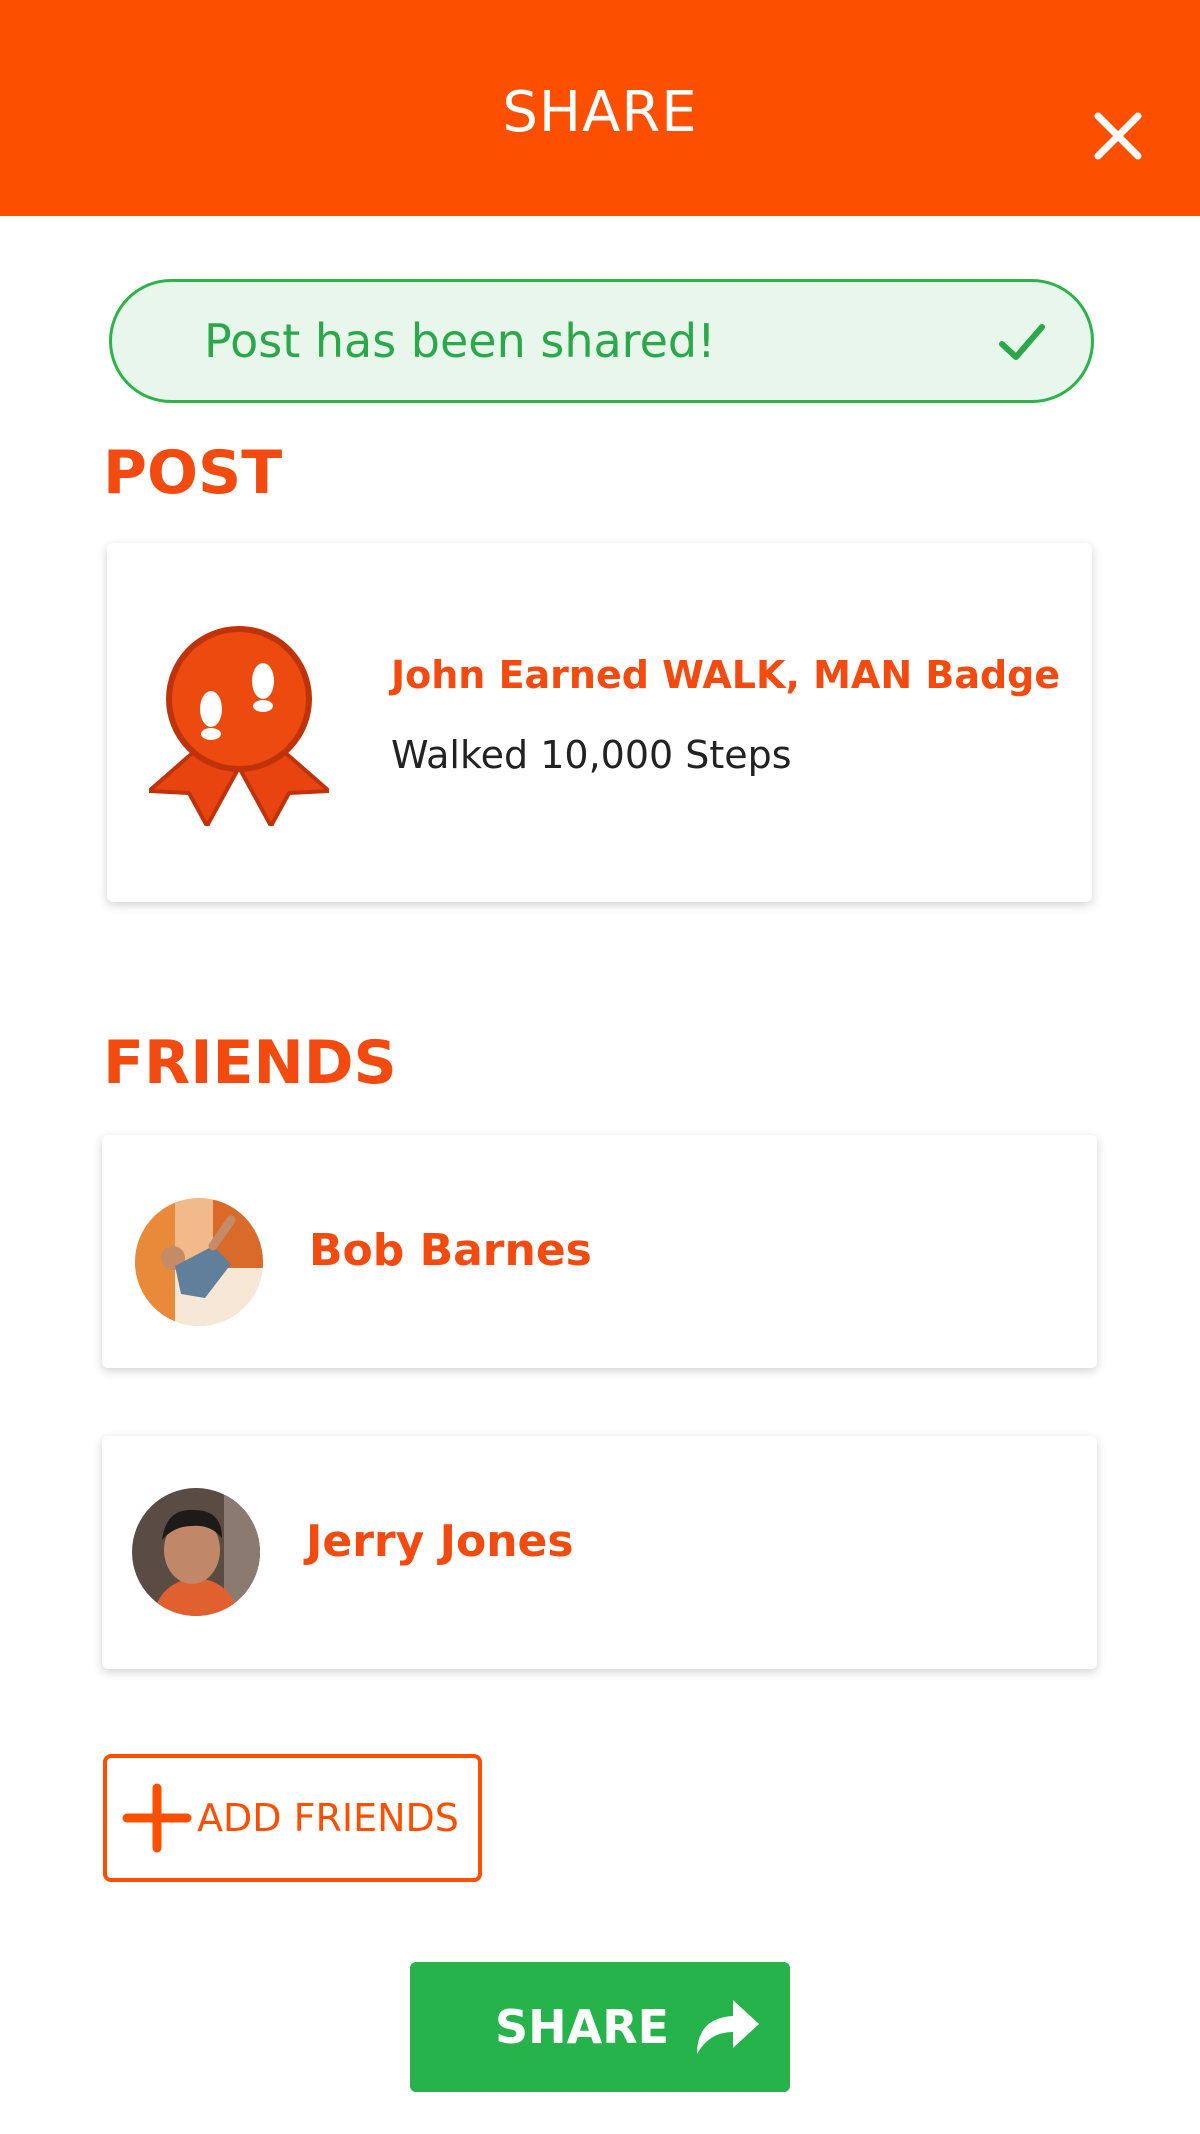 This screenshot has width=1200, height=2134. Describe the element at coordinates (726, 675) in the screenshot. I see `post-heading: John Earned WALK, MAN Badge` at that location.